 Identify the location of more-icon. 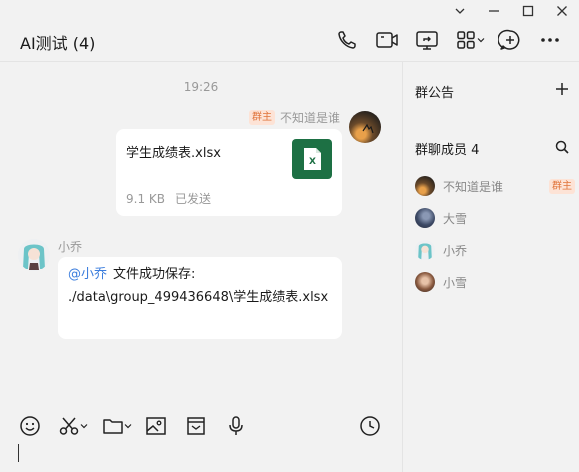
(550, 40).